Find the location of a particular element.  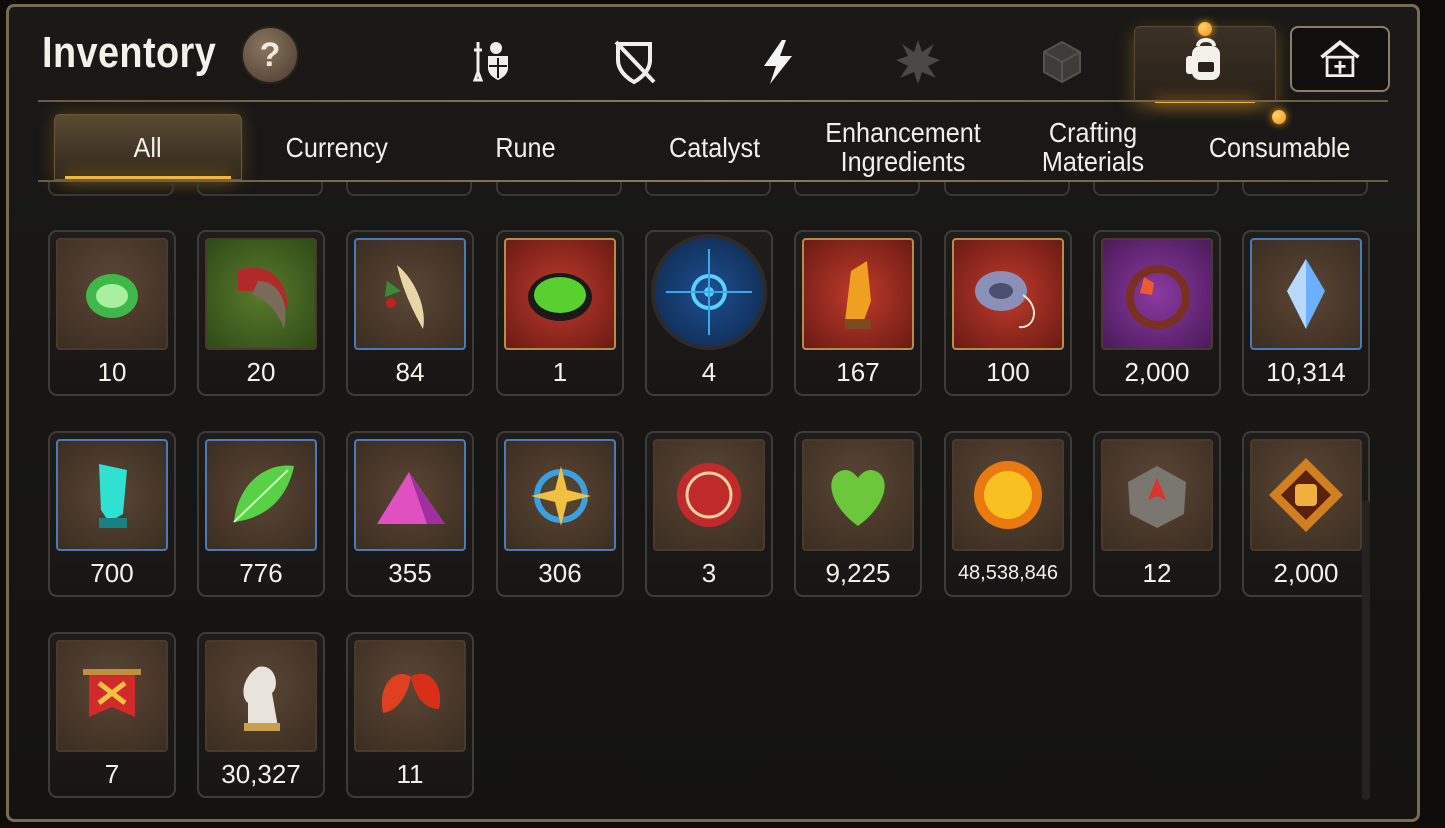

item-quantity: 11 is located at coordinates (410, 774).